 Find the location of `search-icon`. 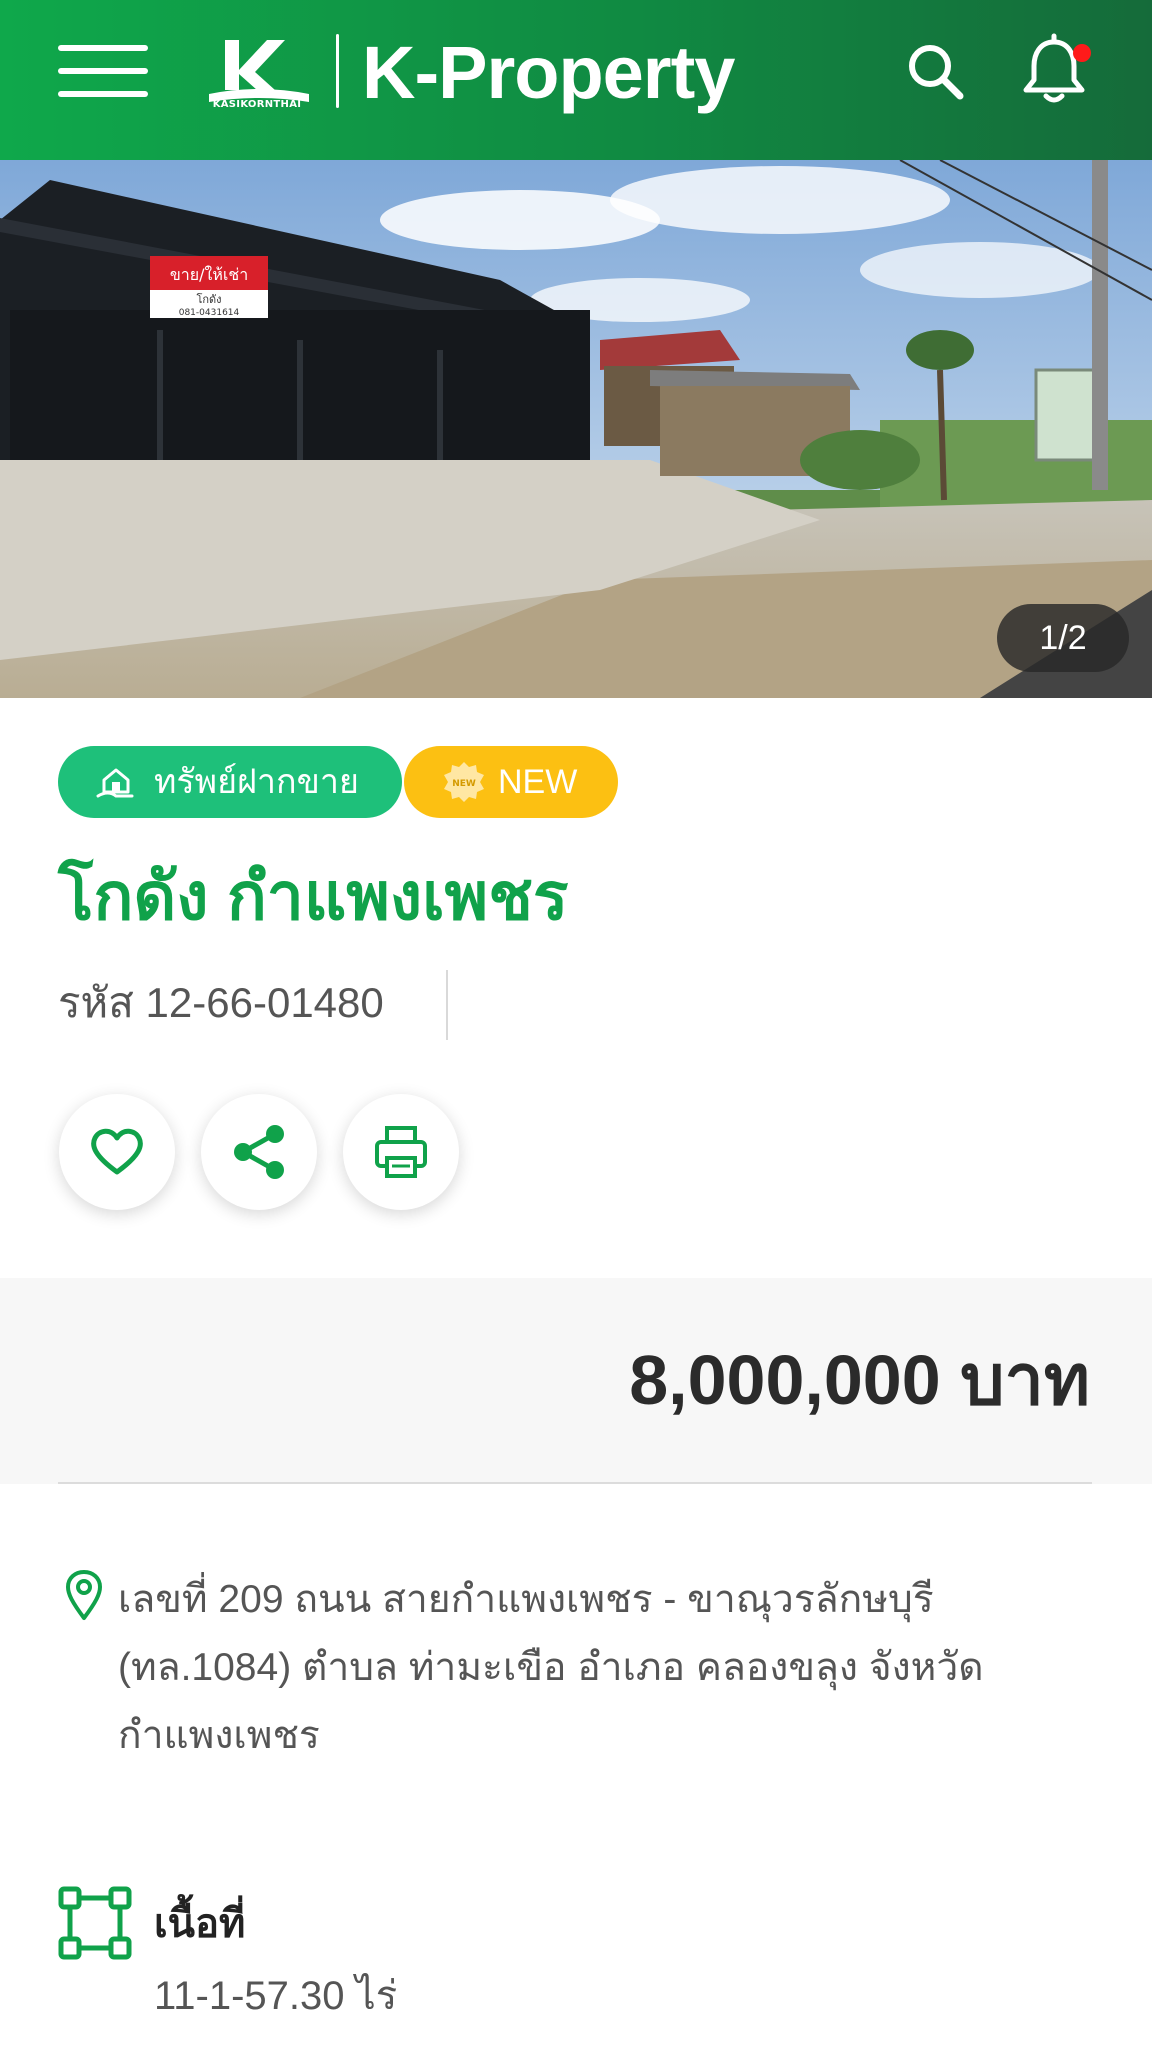

search-icon is located at coordinates (935, 71).